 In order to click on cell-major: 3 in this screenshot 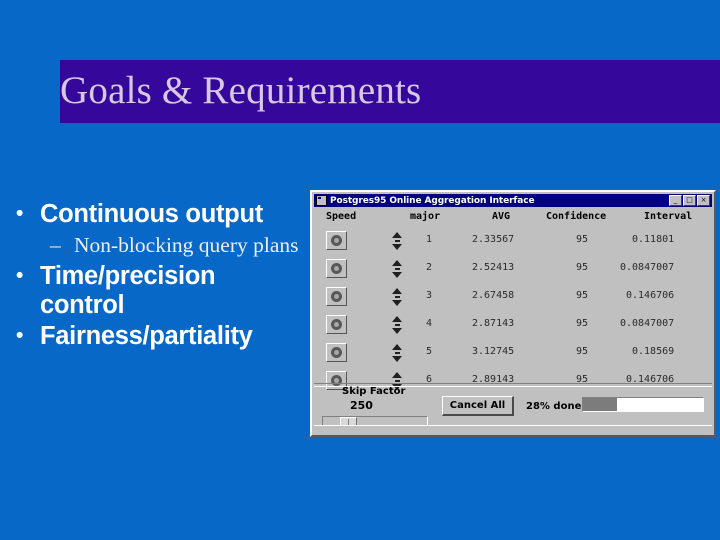, I will do `click(429, 295)`.